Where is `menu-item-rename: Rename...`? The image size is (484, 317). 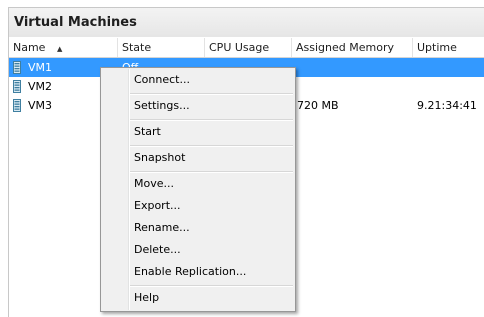 menu-item-rename: Rename... is located at coordinates (162, 228).